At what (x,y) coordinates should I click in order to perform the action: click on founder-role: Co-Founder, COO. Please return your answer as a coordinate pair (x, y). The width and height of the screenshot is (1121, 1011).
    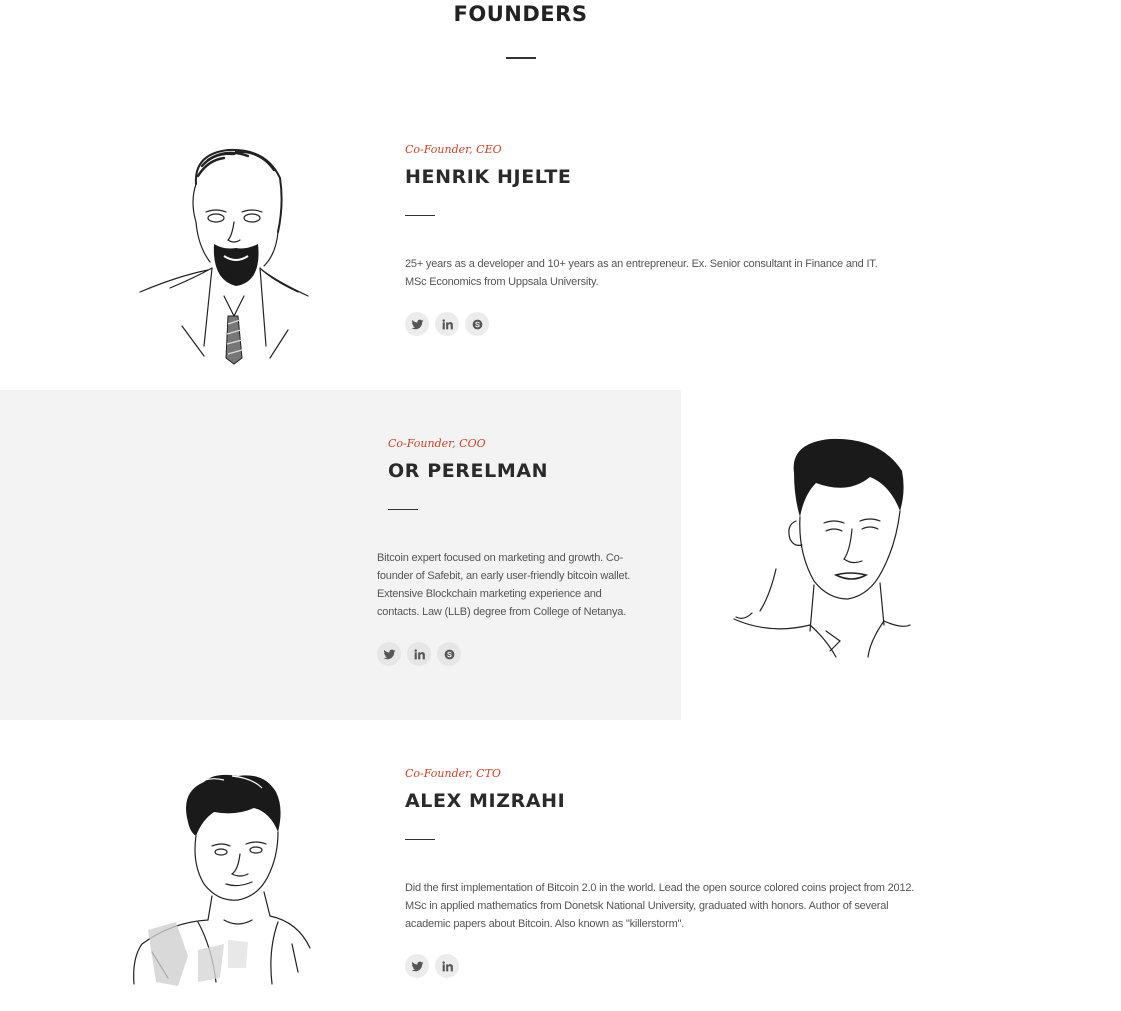
    Looking at the image, I should click on (437, 443).